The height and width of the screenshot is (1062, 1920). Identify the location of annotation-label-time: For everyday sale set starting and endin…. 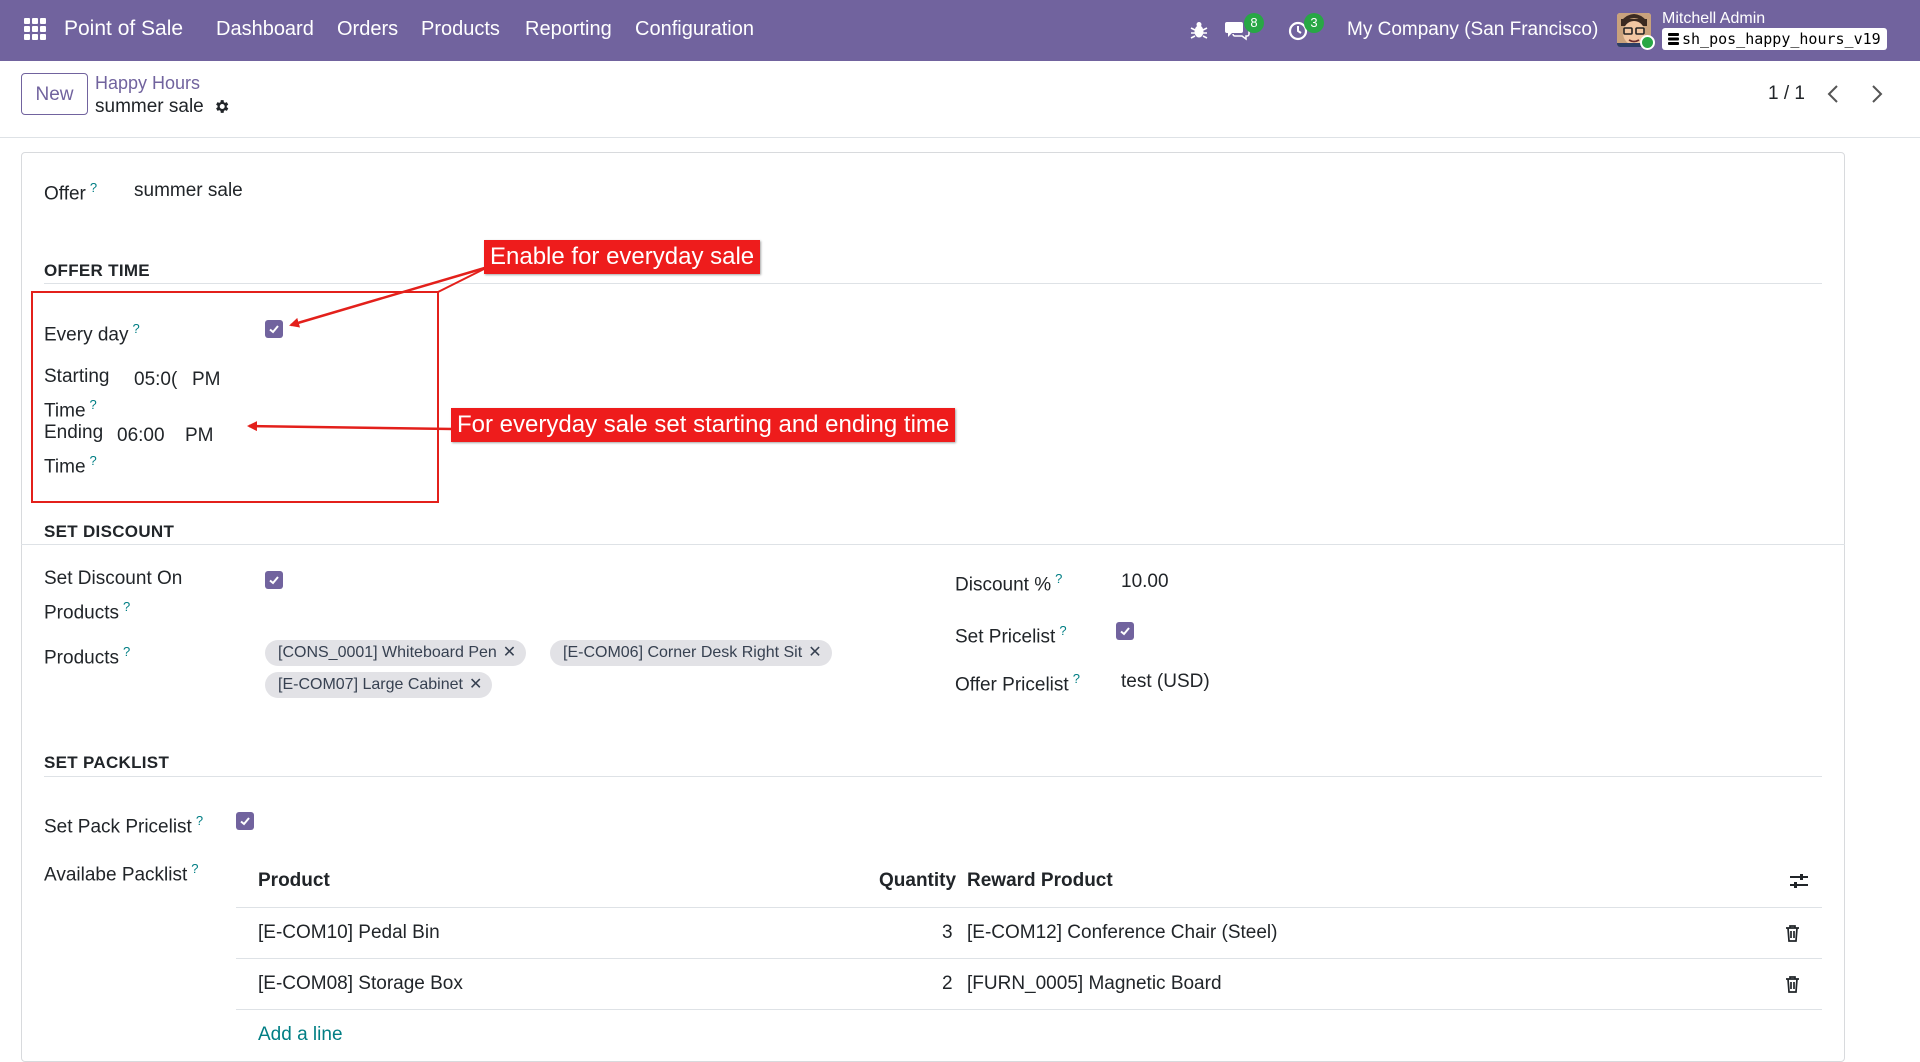
(703, 425).